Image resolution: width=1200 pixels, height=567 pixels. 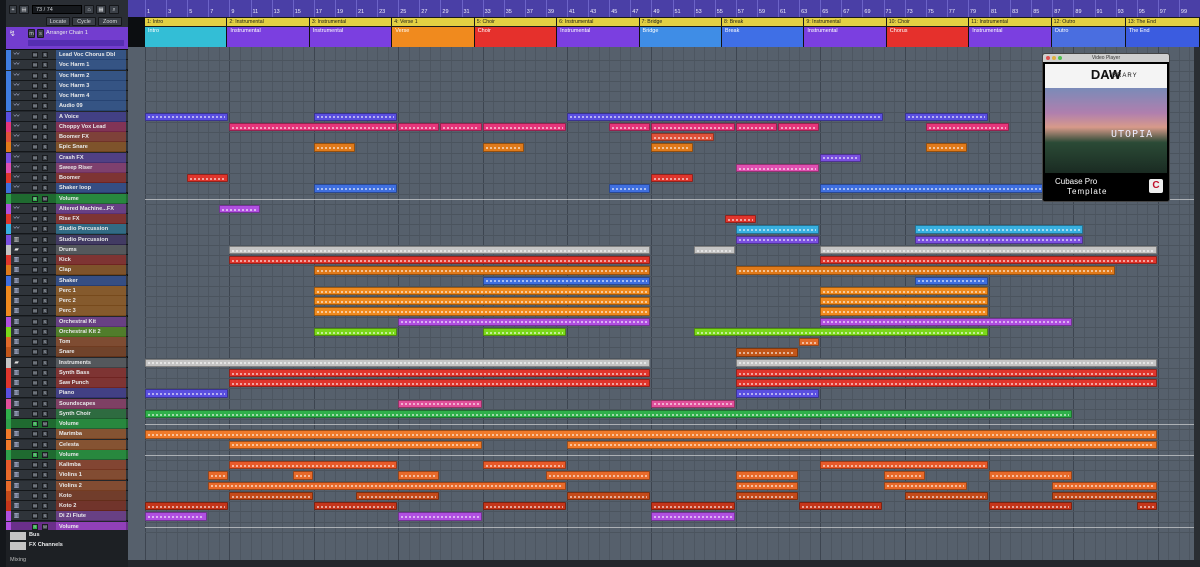 I want to click on track-presets-icon: ▤, so click(x=24, y=9).